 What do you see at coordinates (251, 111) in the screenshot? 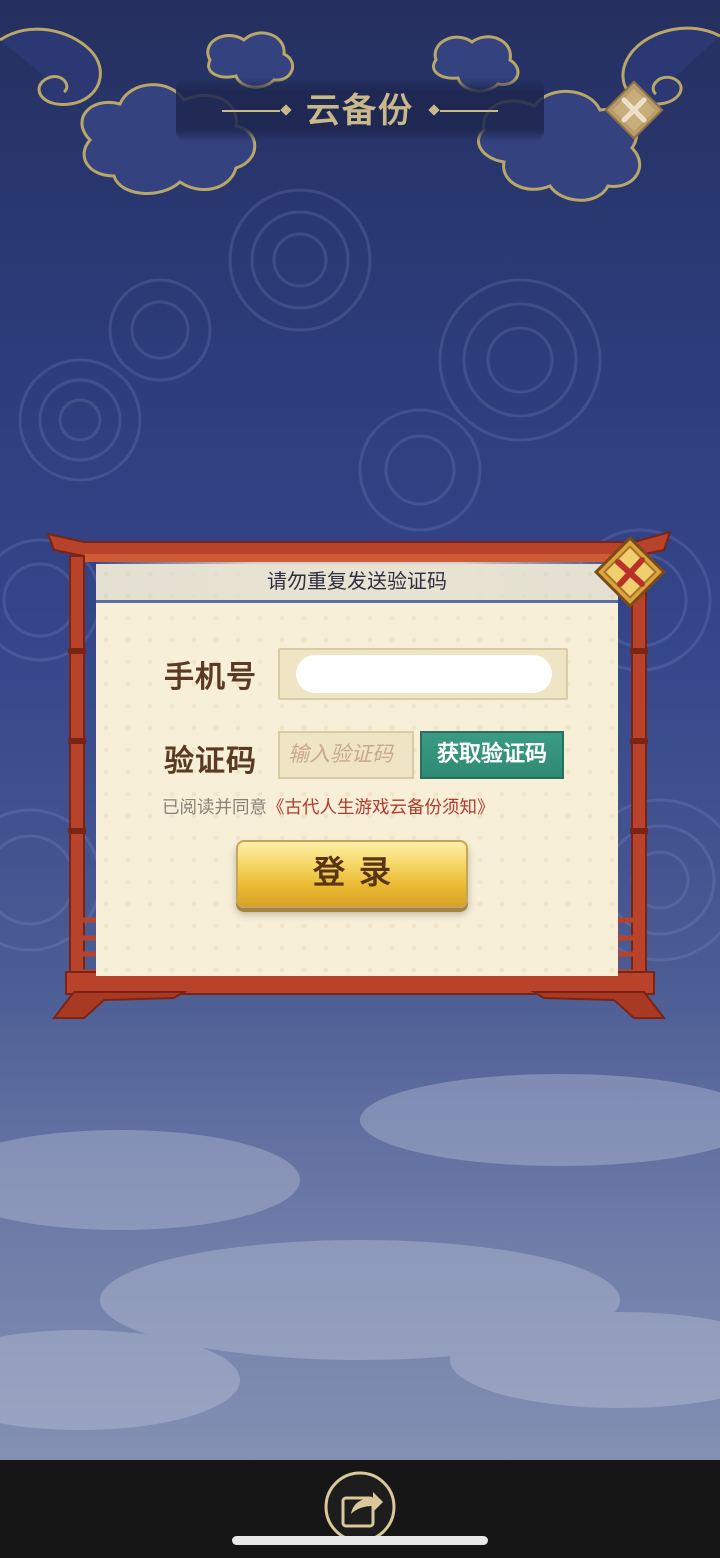
I see `title-divider-left` at bounding box center [251, 111].